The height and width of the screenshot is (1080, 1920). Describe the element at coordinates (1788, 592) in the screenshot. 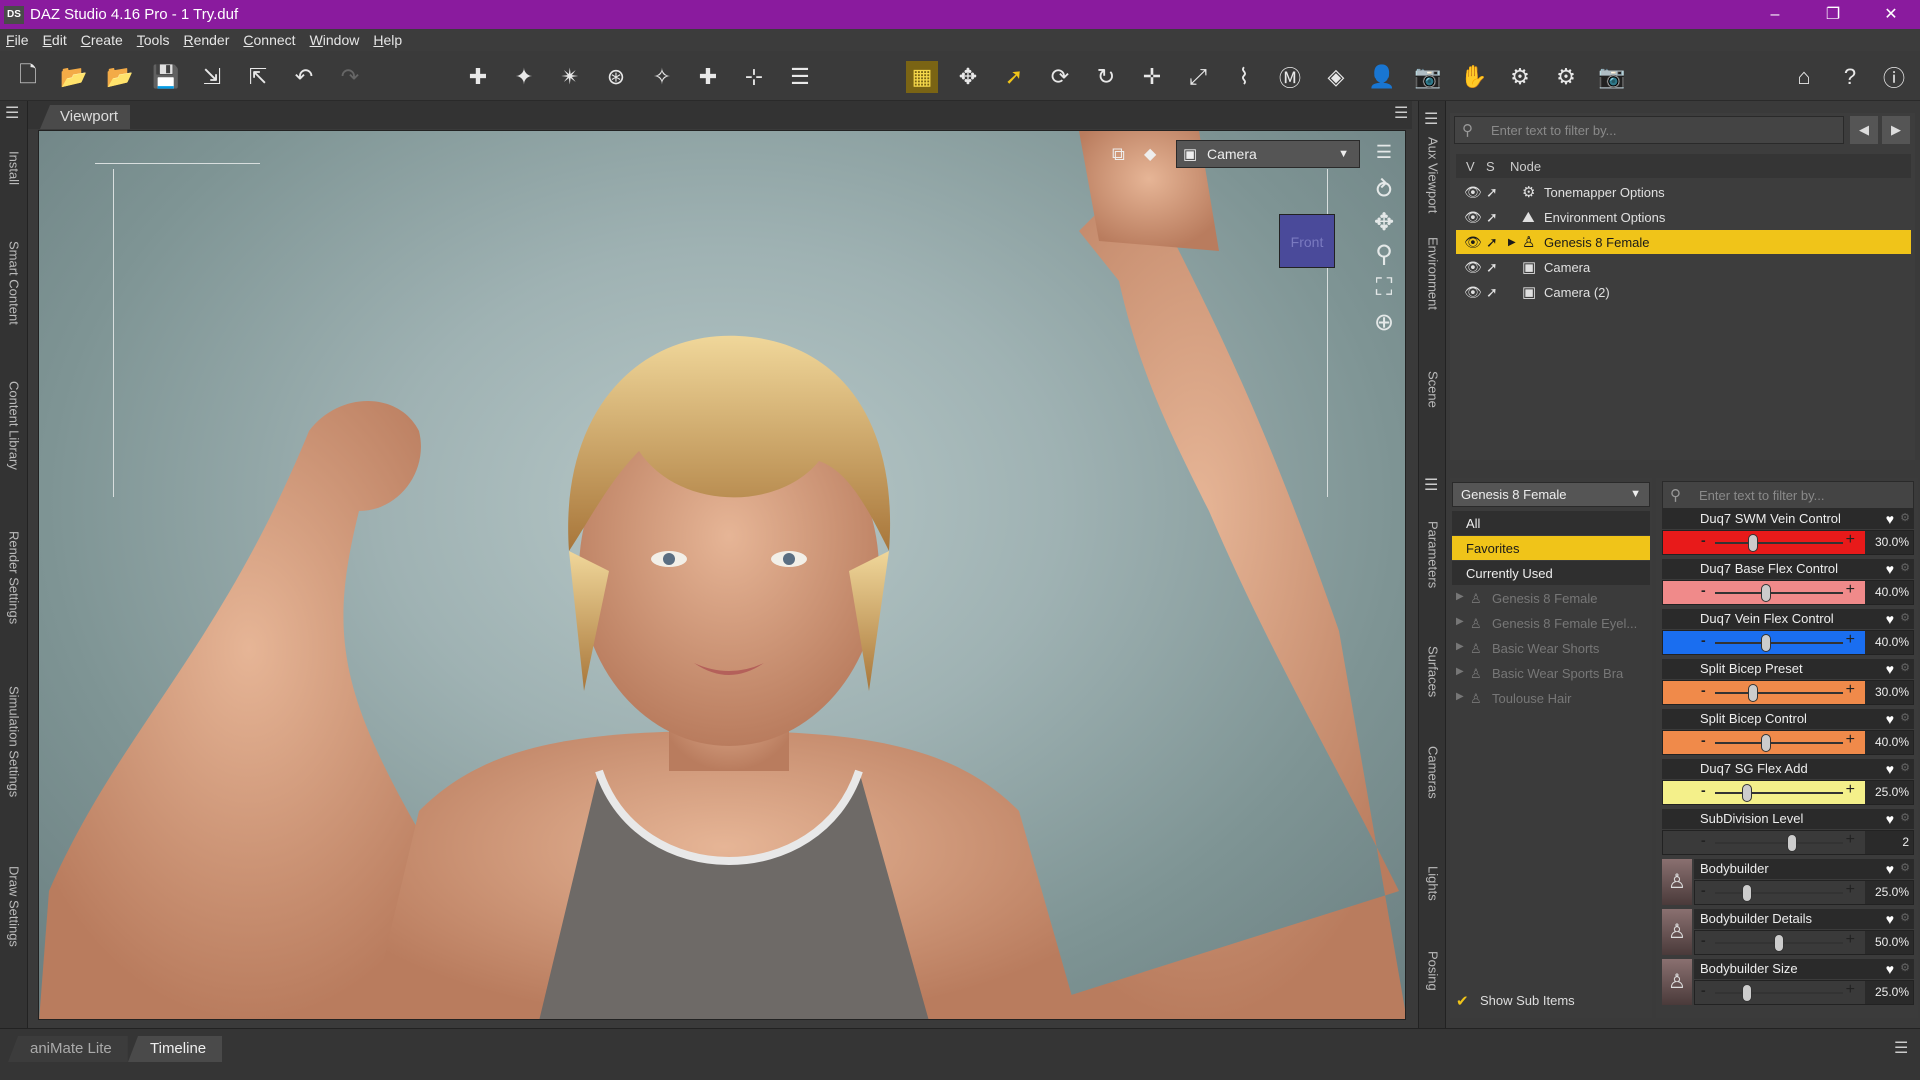

I see `slider-track: - +40.0%` at that location.